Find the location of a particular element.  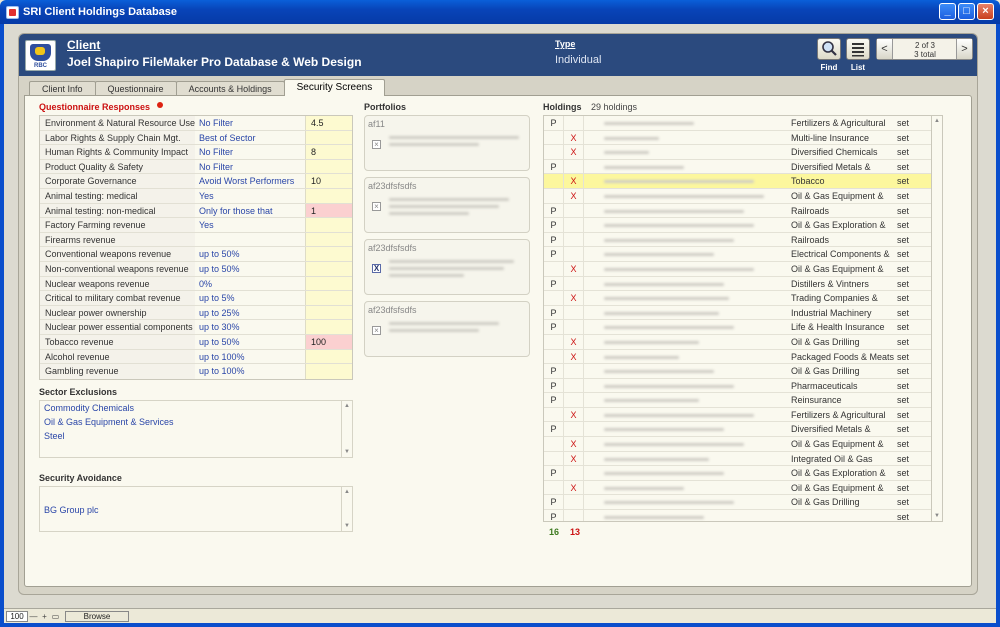

question-filter: Only for those that is located at coordinates (250, 211).